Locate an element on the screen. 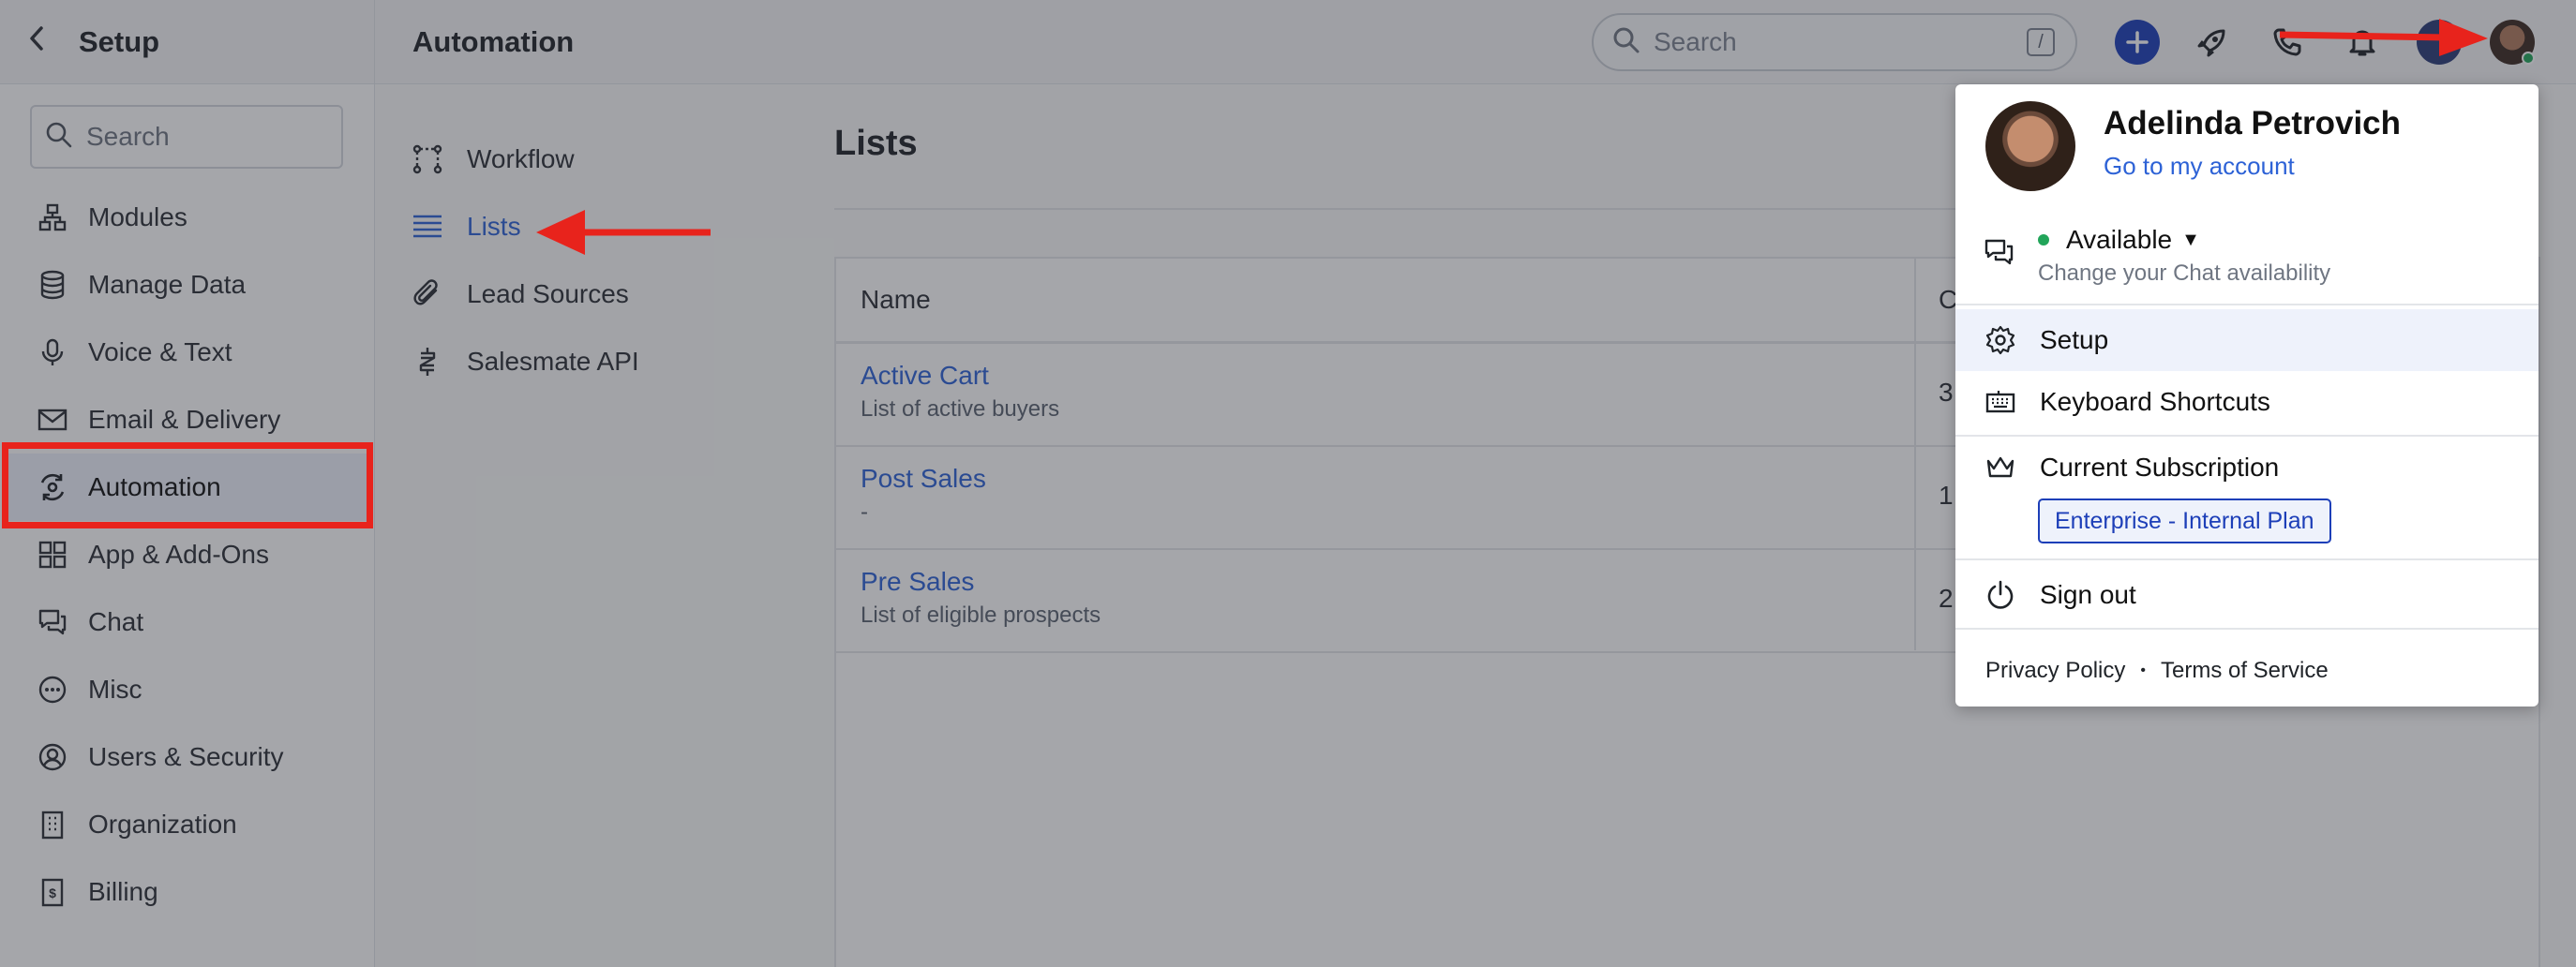 The image size is (2576, 967). receipt-icon: $ is located at coordinates (52, 892).